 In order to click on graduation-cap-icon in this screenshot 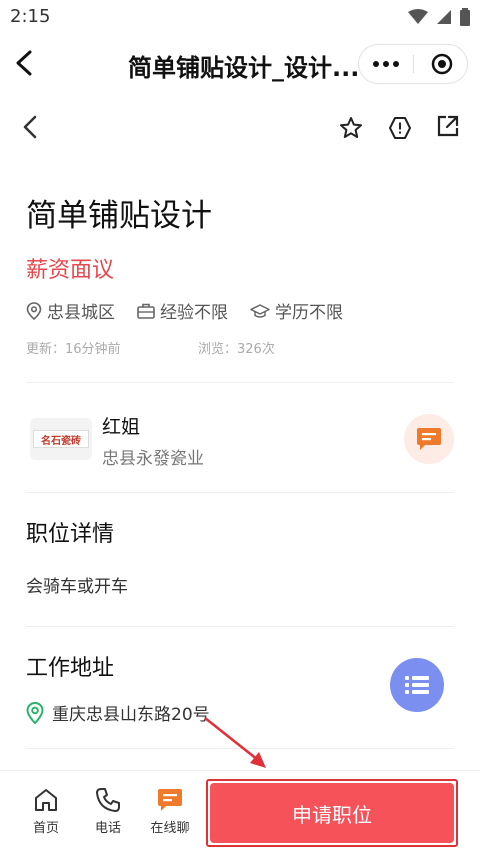, I will do `click(260, 310)`.